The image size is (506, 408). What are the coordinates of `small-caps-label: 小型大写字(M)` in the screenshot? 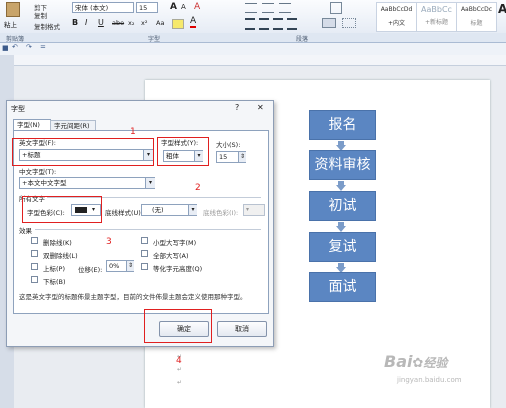 It's located at (175, 243).